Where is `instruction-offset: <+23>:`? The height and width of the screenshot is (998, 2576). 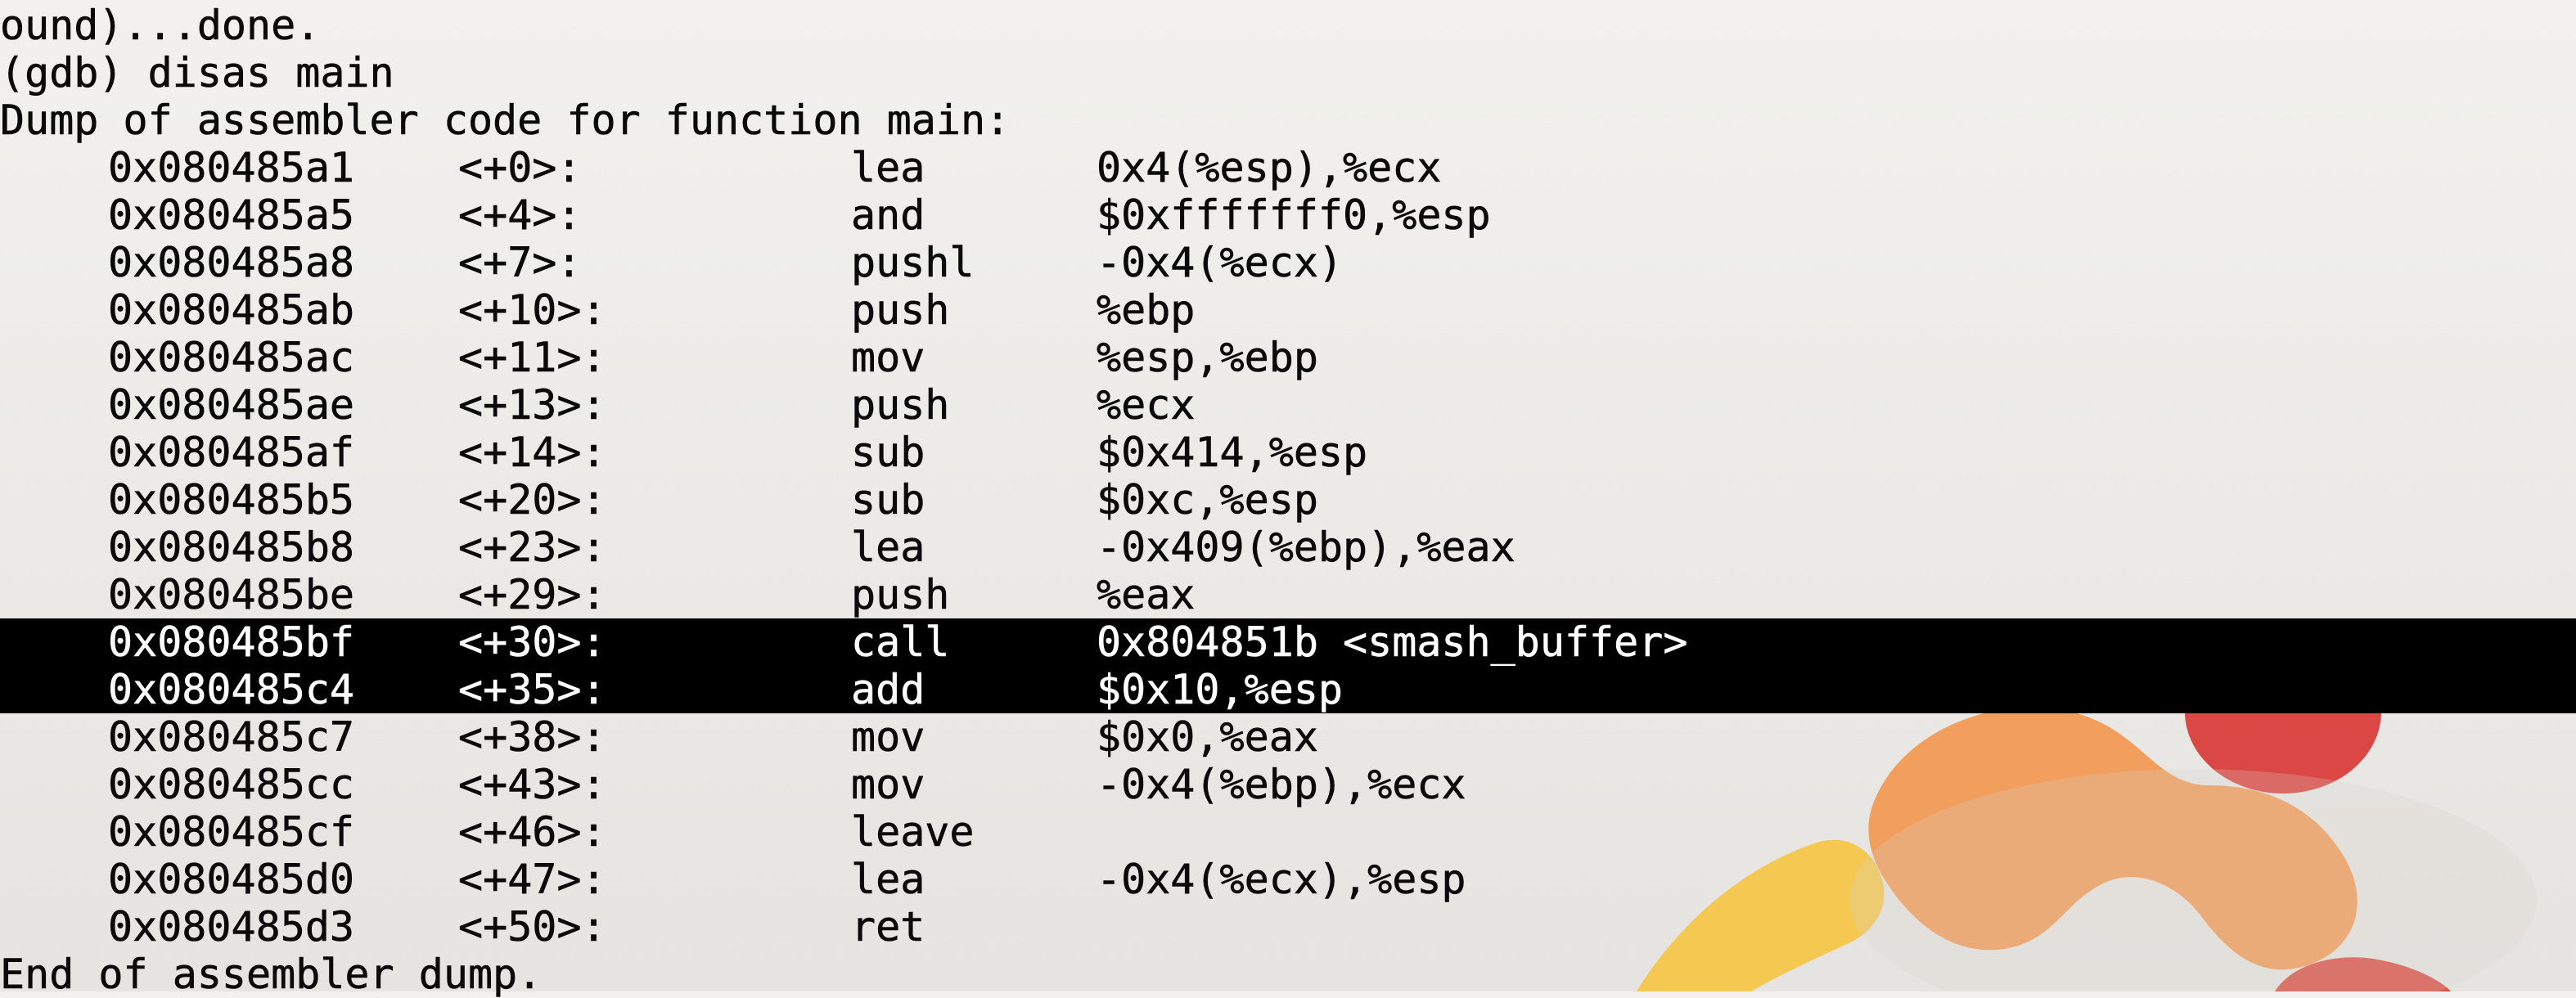
instruction-offset: <+23>: is located at coordinates (532, 548).